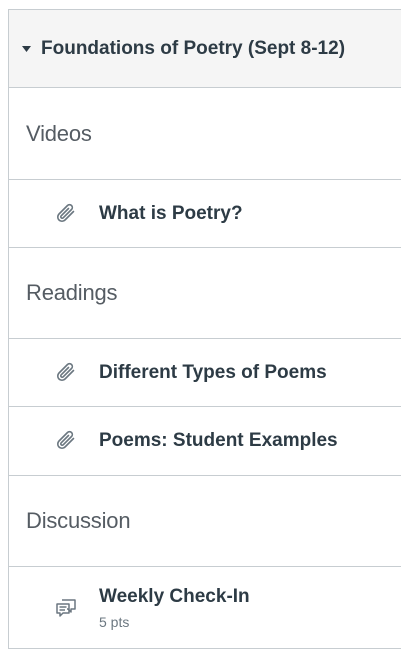 This screenshot has width=401, height=660. Describe the element at coordinates (78, 520) in the screenshot. I see `subheader-label: Discussion` at that location.